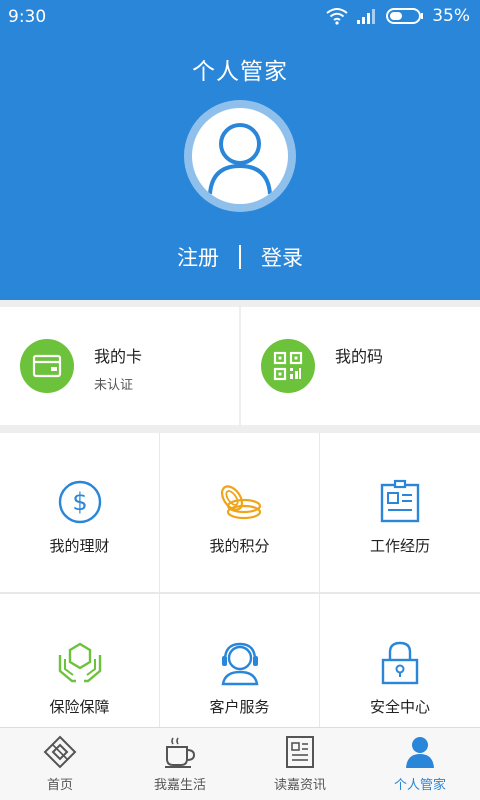 The image size is (480, 800). What do you see at coordinates (240, 663) in the screenshot?
I see `customer-service-icon` at bounding box center [240, 663].